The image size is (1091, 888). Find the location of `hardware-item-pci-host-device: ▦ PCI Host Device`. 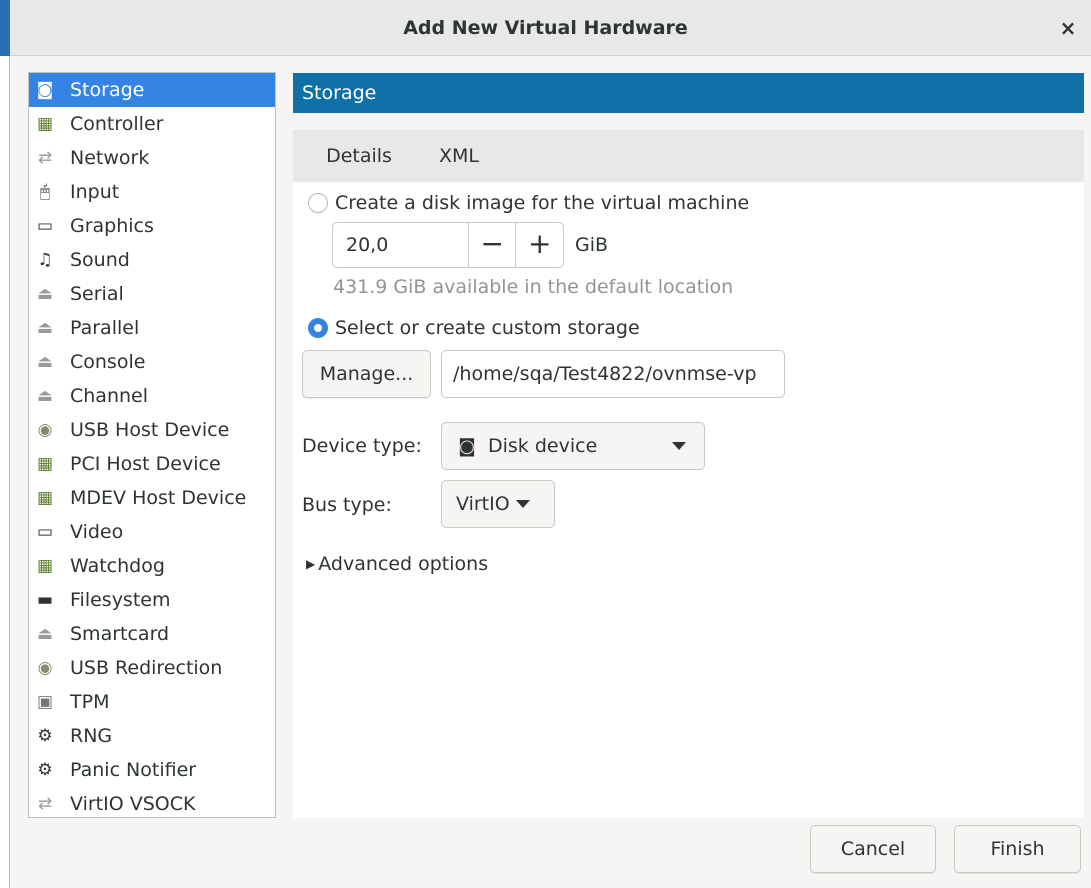

hardware-item-pci-host-device: ▦ PCI Host Device is located at coordinates (152, 464).